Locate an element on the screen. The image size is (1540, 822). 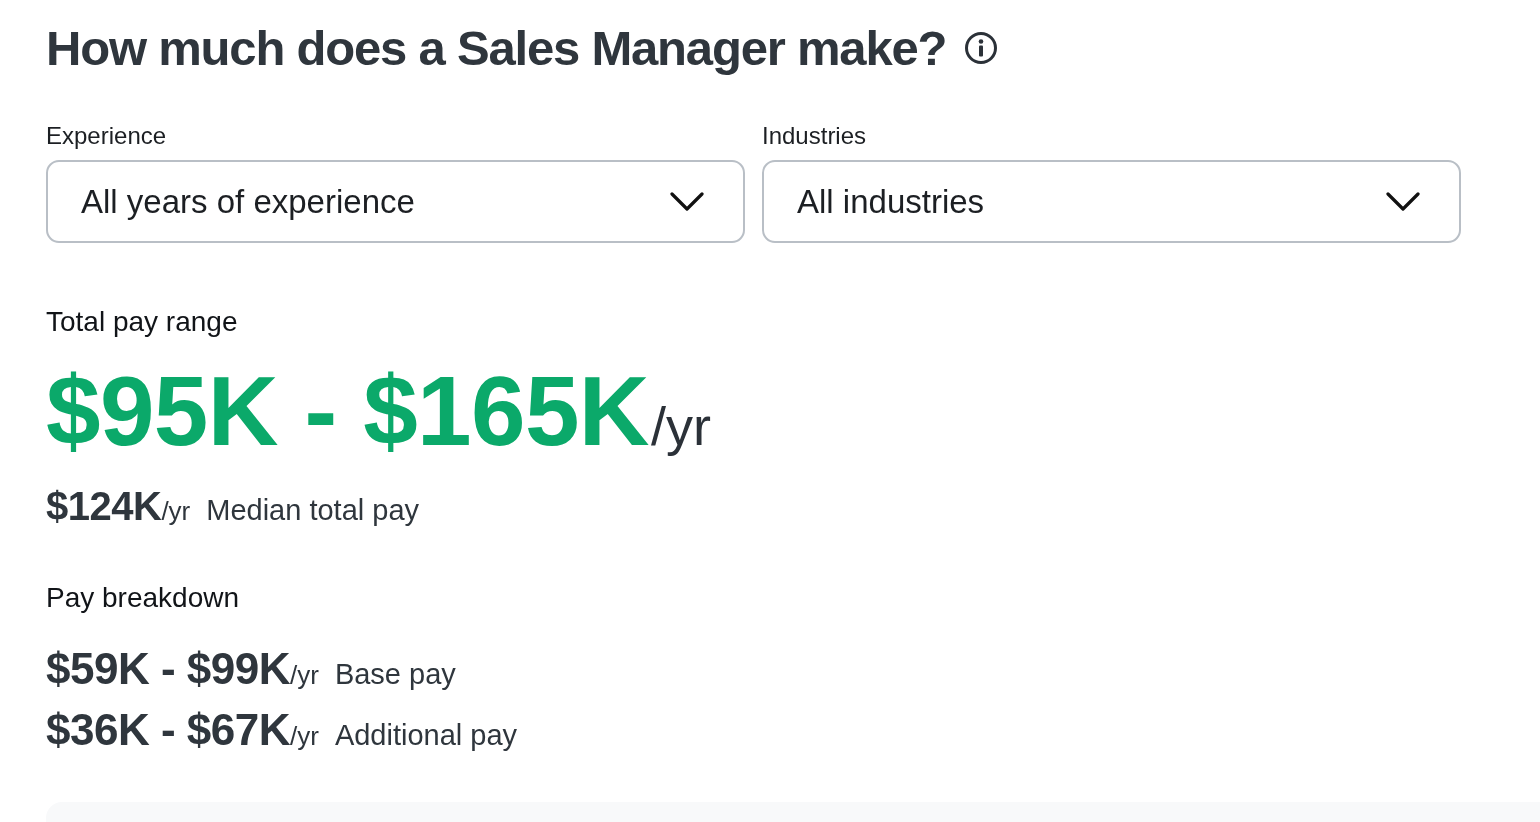
pay-range: $59K - $99K is located at coordinates (168, 669).